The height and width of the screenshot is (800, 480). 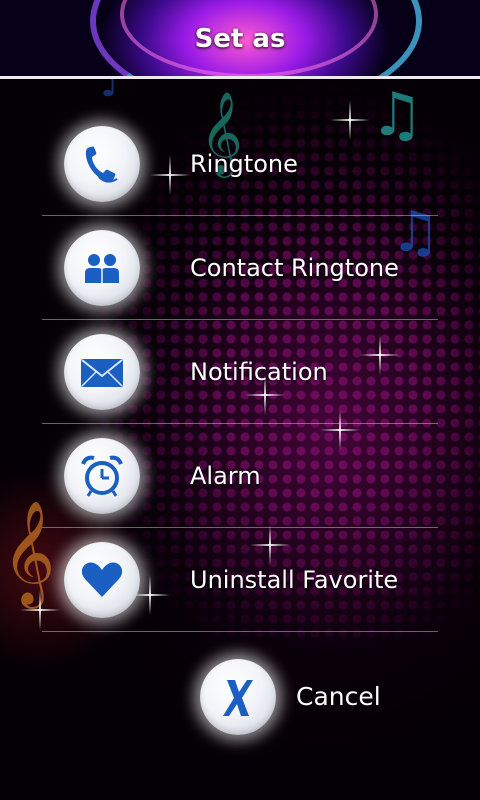 What do you see at coordinates (102, 164) in the screenshot?
I see `phone-icon` at bounding box center [102, 164].